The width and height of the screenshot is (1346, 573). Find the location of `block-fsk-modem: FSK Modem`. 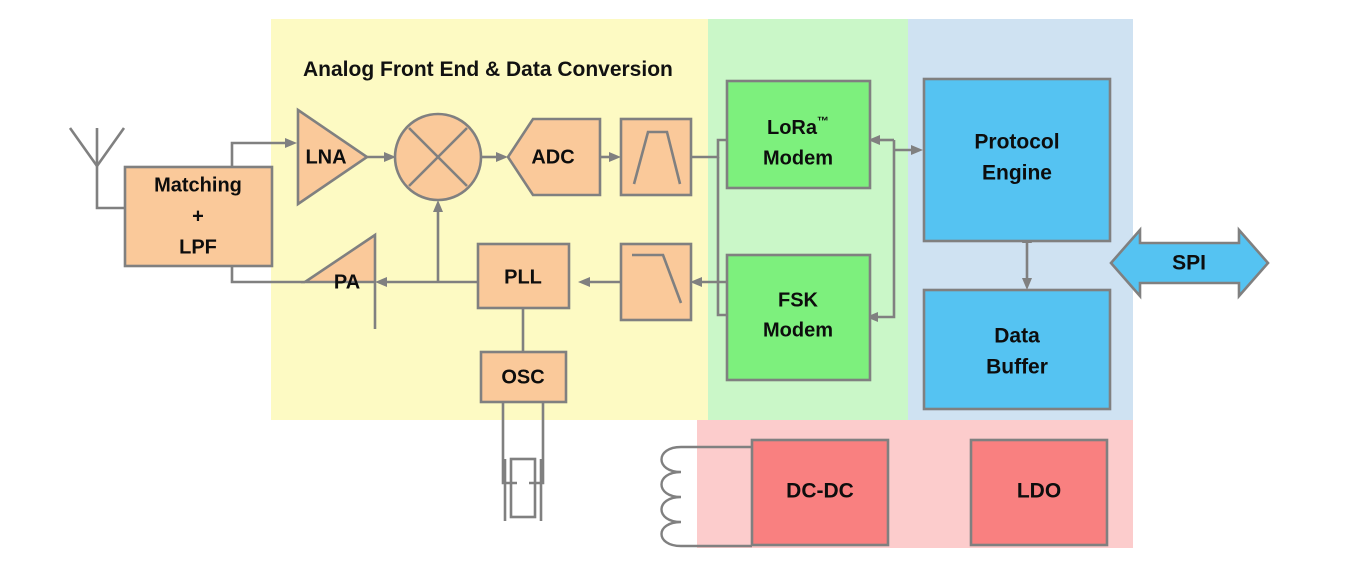

block-fsk-modem: FSK Modem is located at coordinates (798, 317).